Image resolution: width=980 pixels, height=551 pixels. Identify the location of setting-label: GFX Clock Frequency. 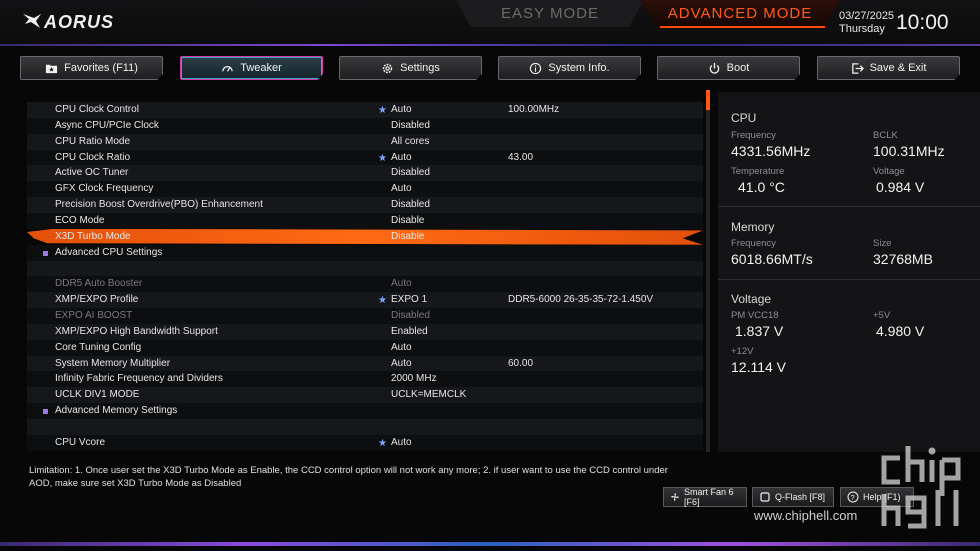
(104, 189).